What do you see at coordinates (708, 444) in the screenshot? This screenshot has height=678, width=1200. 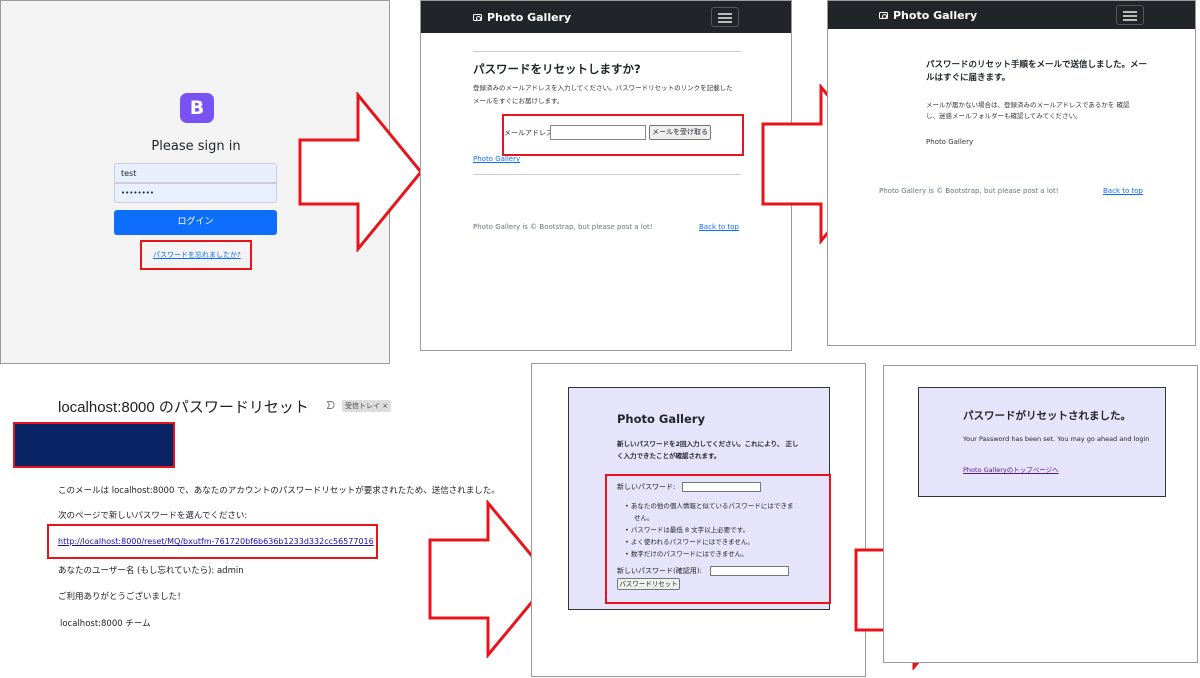 I see `set-password-intro-1: 新しいパスワードを2回入力してください。これにより、 正し` at bounding box center [708, 444].